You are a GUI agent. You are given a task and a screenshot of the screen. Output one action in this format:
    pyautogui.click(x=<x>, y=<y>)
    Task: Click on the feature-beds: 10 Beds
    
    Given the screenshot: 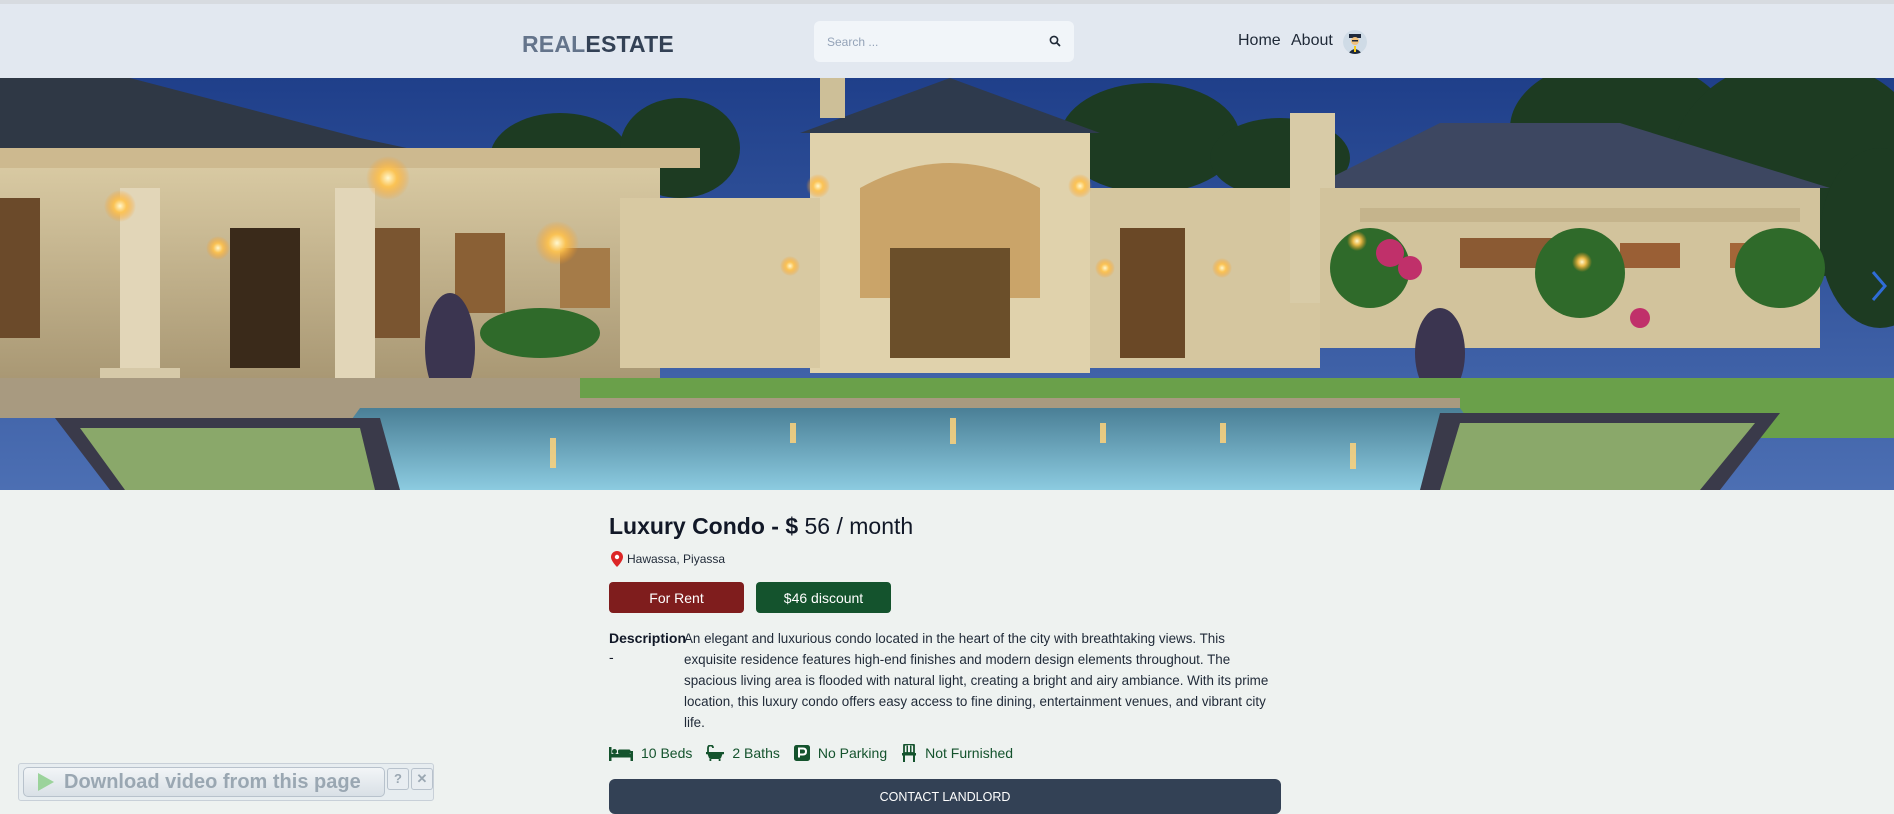 What is the action you would take?
    pyautogui.click(x=650, y=753)
    